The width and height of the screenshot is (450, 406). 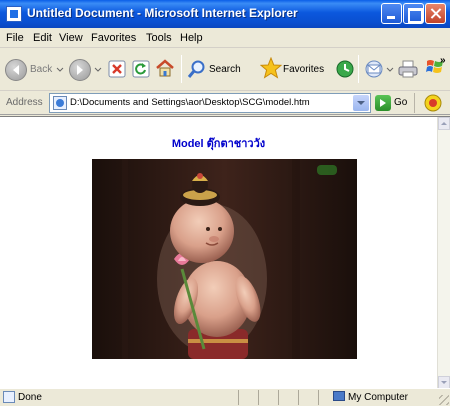 I want to click on page-done-icon, so click(x=9, y=397).